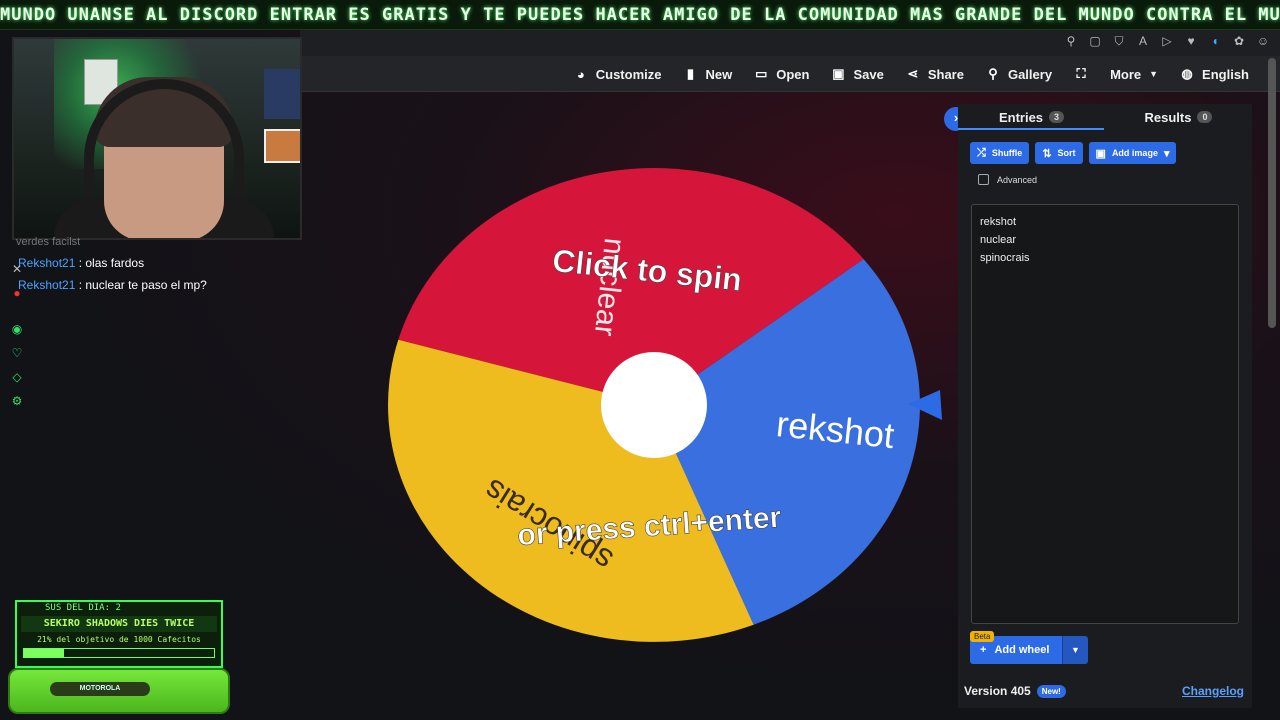 Image resolution: width=1280 pixels, height=720 pixels. Describe the element at coordinates (1272, 193) in the screenshot. I see `page-scrollbar` at that location.